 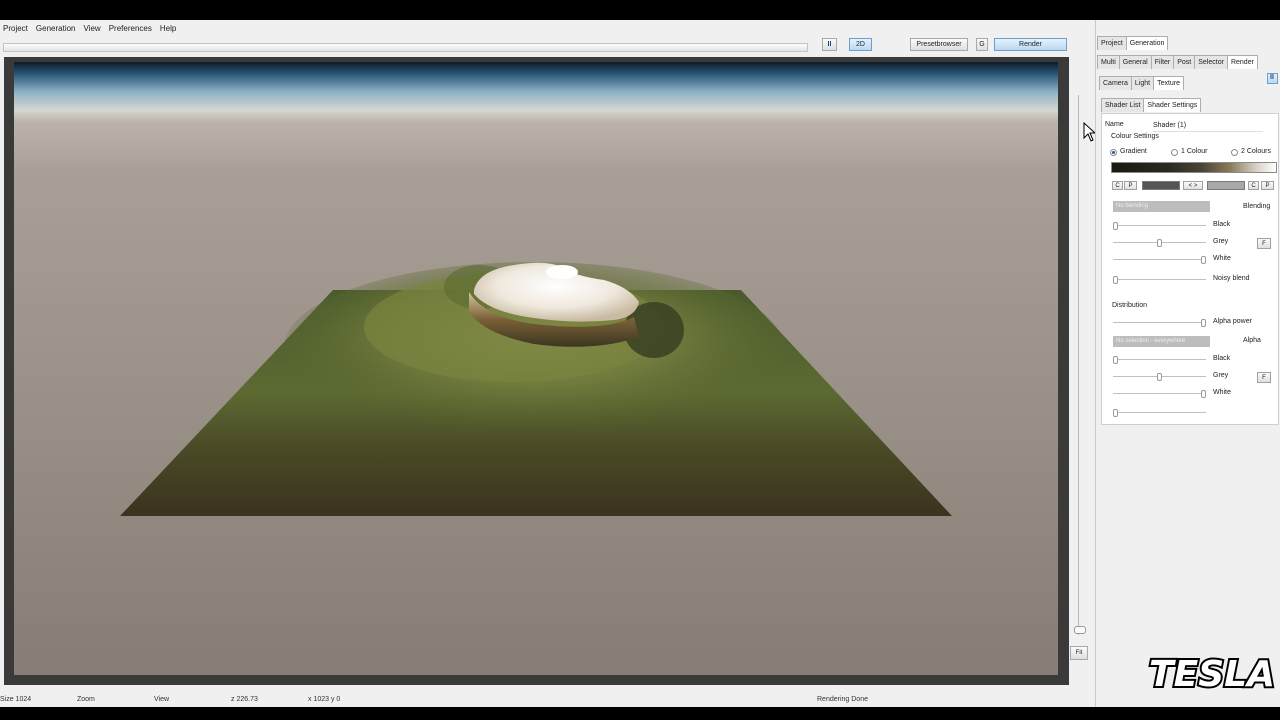 What do you see at coordinates (1184, 62) in the screenshot?
I see `tab-post: Post` at bounding box center [1184, 62].